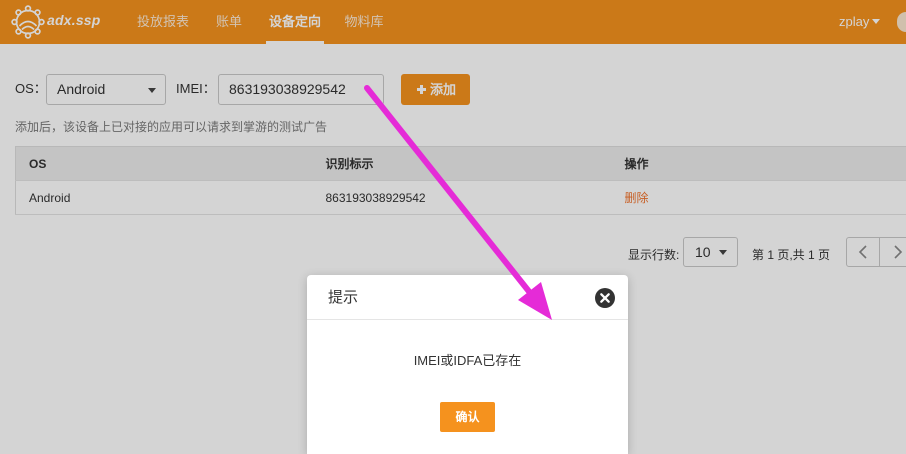 The height and width of the screenshot is (454, 906). Describe the element at coordinates (605, 298) in the screenshot. I see `close-icon` at that location.